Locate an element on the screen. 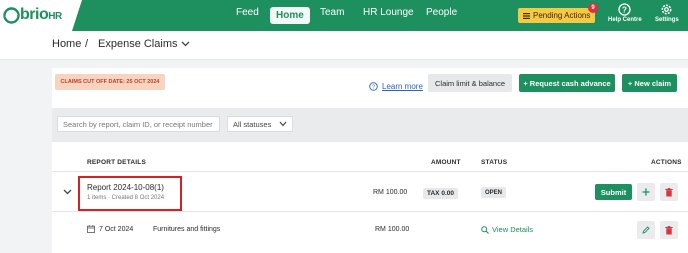  nav-feed: Feed is located at coordinates (247, 12).